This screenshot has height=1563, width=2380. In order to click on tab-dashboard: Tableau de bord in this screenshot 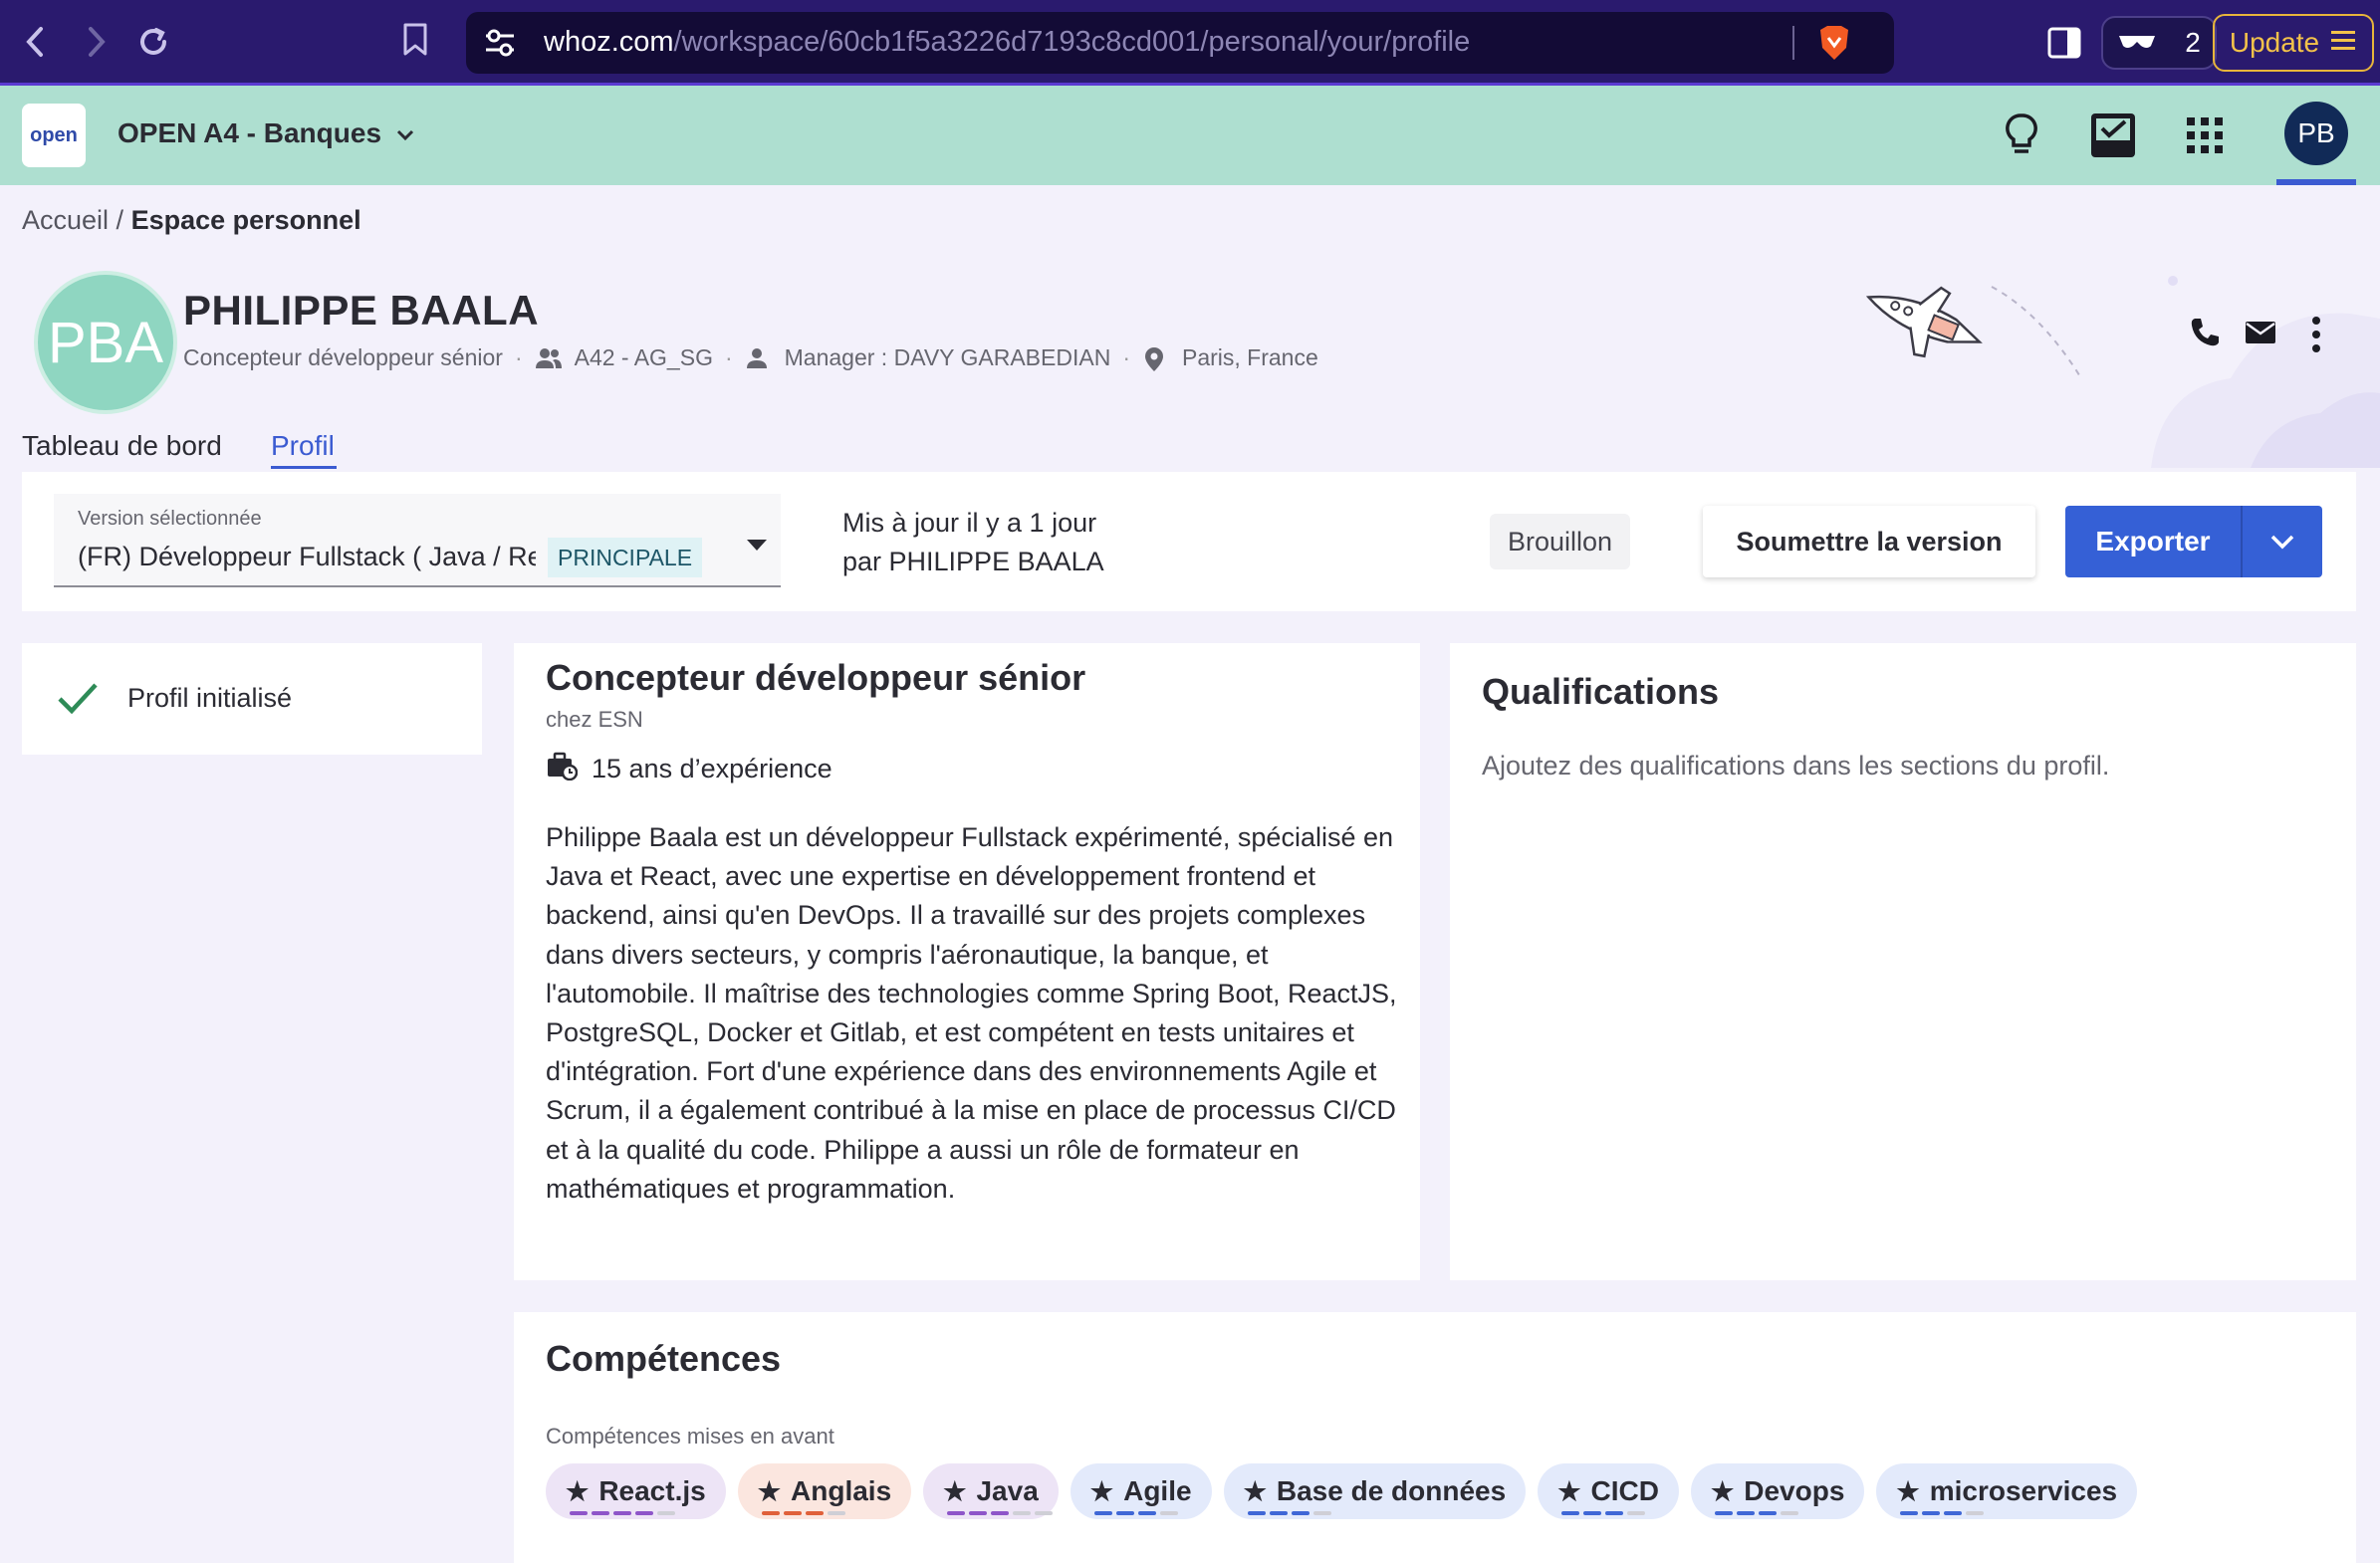, I will do `click(122, 446)`.